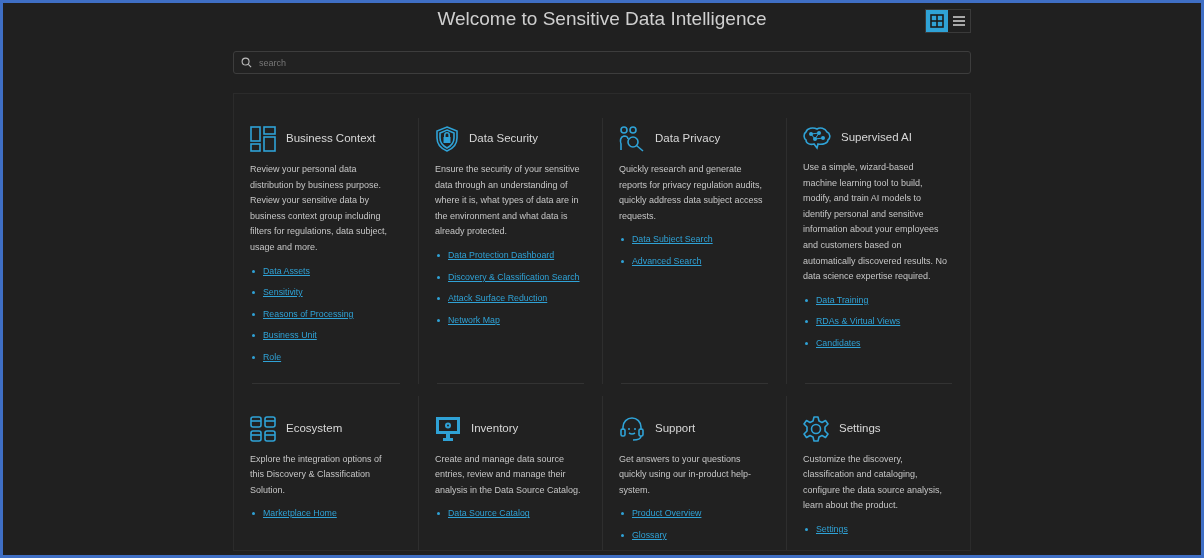  Describe the element at coordinates (474, 320) in the screenshot. I see `section-link: Network Map` at that location.